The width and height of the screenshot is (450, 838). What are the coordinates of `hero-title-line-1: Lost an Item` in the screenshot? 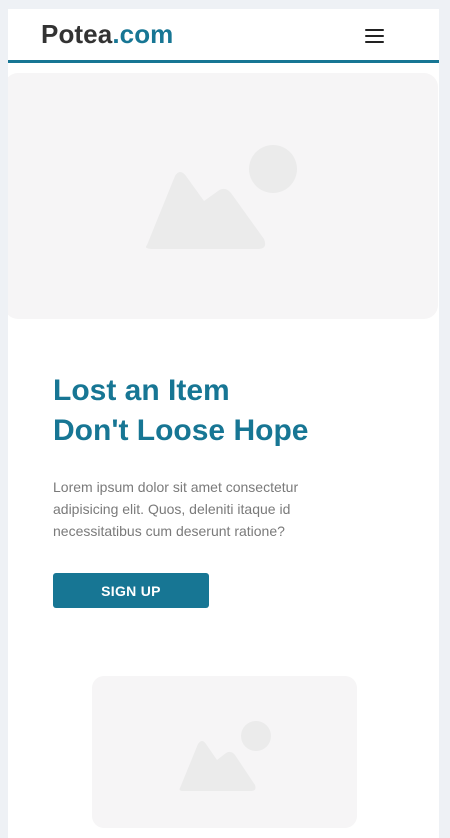 It's located at (141, 390).